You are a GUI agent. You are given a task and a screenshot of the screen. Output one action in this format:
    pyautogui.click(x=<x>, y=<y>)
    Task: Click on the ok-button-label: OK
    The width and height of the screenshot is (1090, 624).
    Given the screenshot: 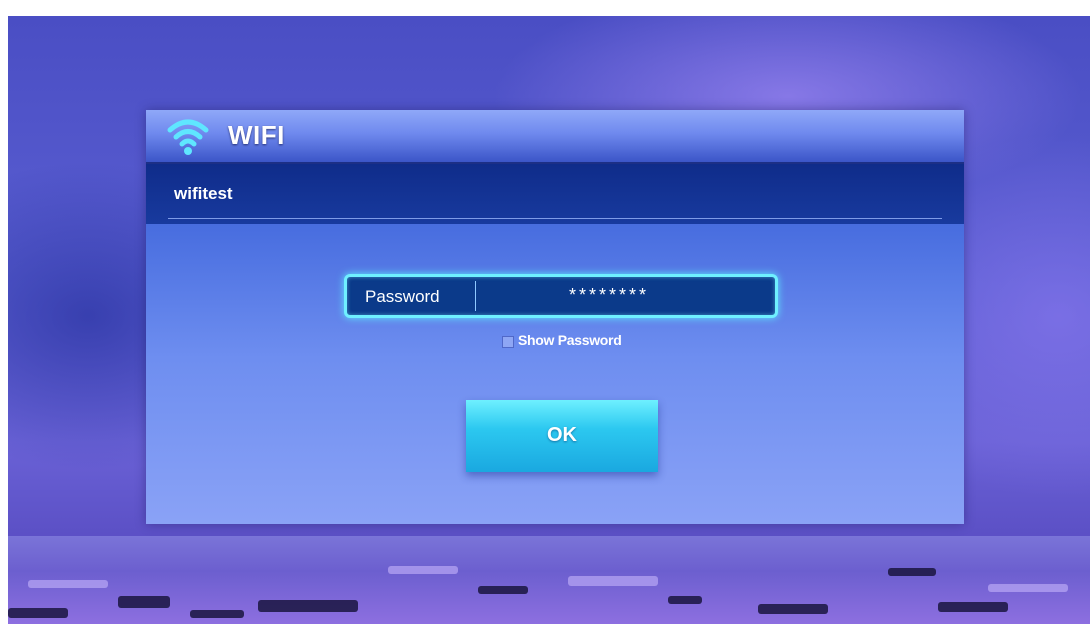 What is the action you would take?
    pyautogui.click(x=562, y=435)
    